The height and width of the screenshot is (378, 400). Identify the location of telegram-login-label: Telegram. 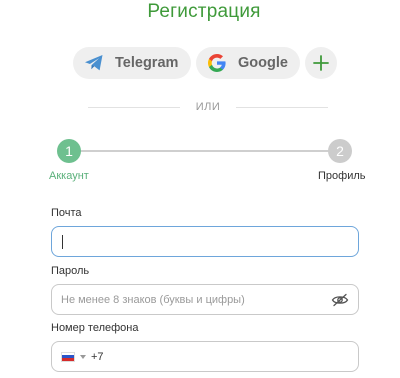
(147, 63).